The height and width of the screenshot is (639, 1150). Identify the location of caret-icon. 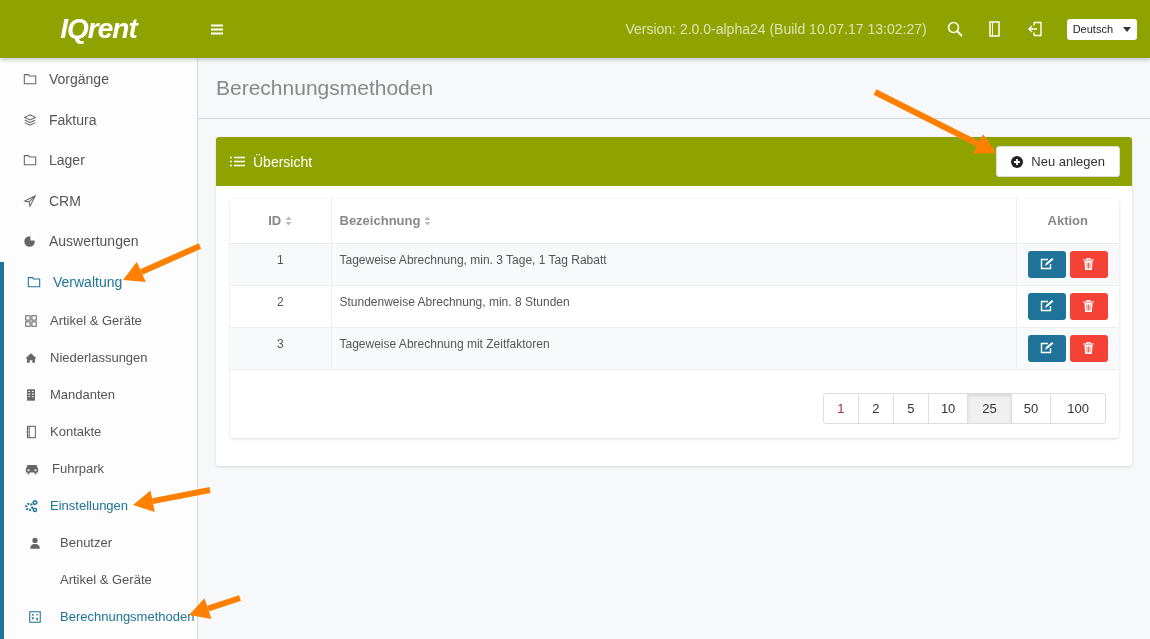
(1127, 29).